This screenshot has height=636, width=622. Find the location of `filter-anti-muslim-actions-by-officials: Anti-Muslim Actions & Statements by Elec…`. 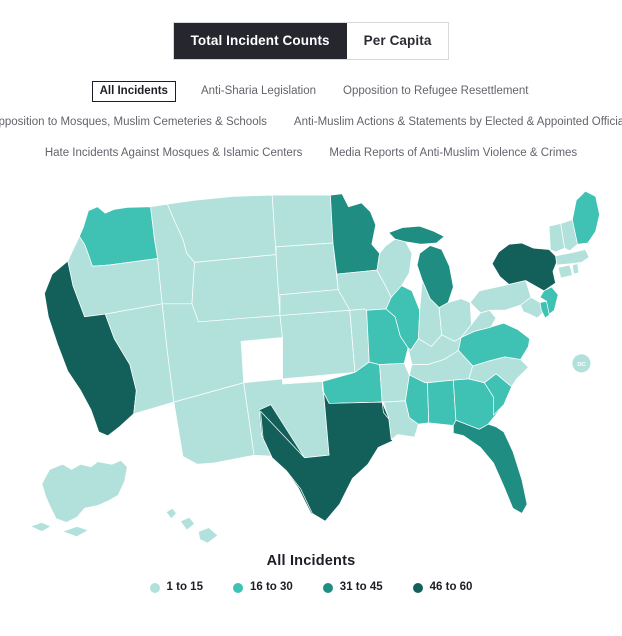

filter-anti-muslim-actions-by-officials: Anti-Muslim Actions & Statements by Elec… is located at coordinates (457, 123).